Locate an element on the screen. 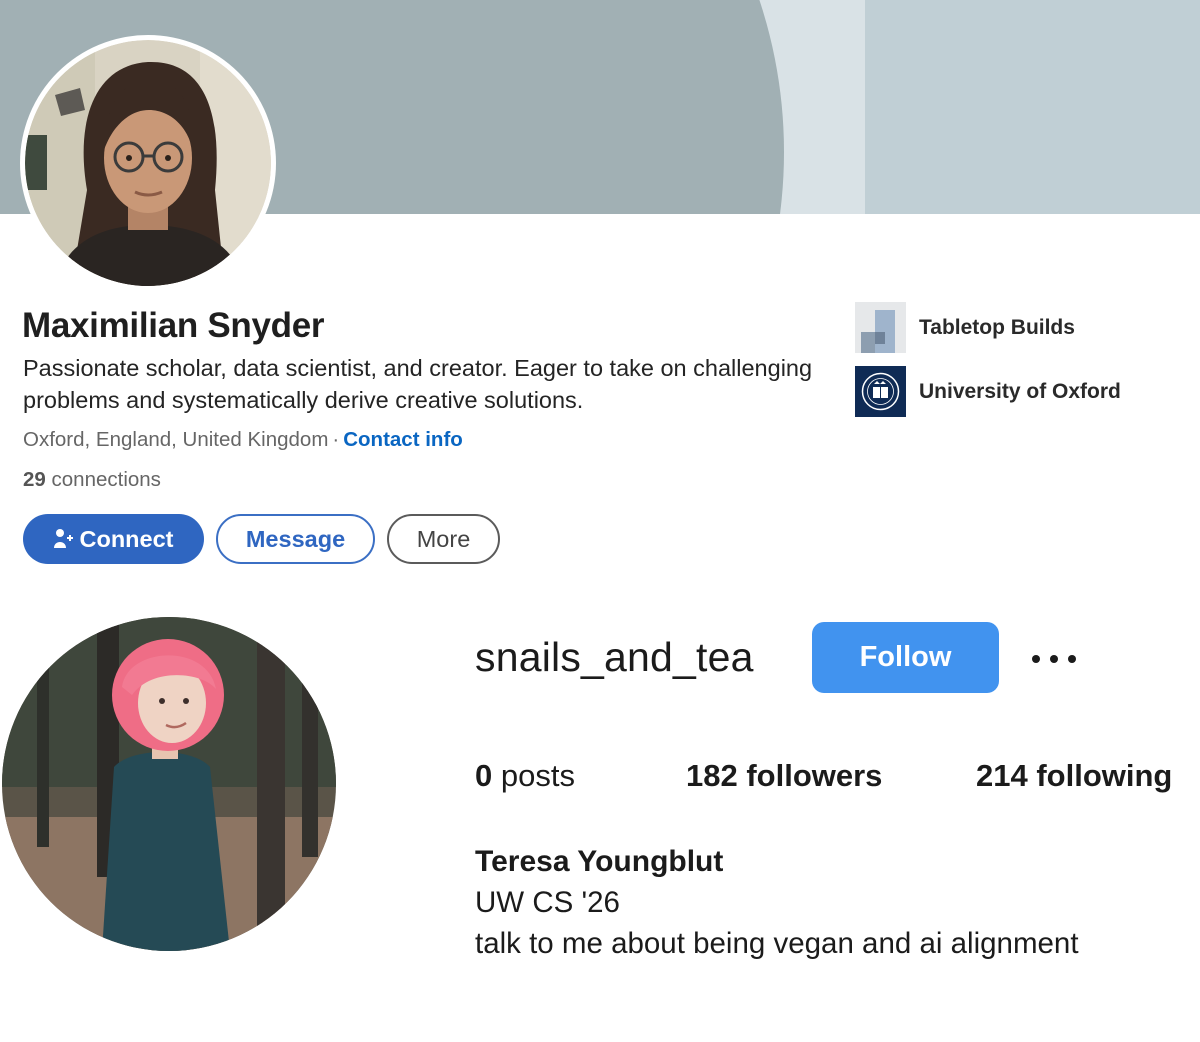 This screenshot has width=1200, height=1042. org-tabletop-builds: Tabletop Builds is located at coordinates (965, 327).